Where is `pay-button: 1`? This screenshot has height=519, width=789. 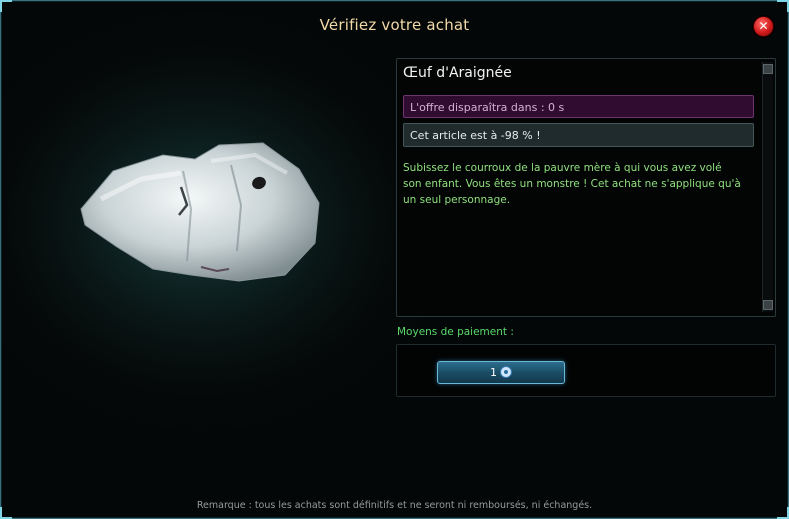 pay-button: 1 is located at coordinates (501, 372).